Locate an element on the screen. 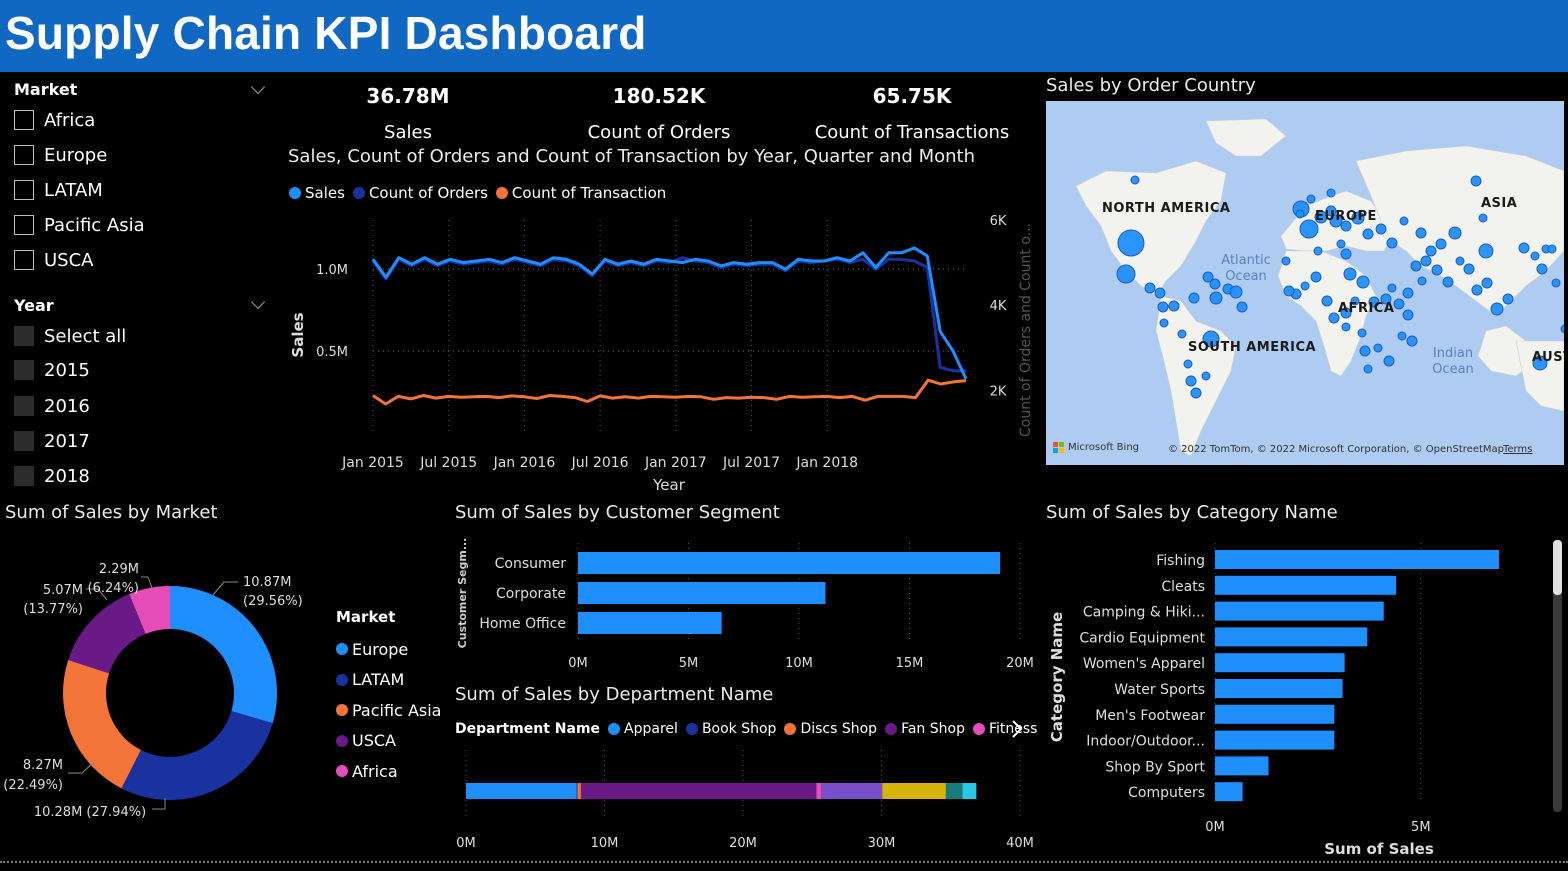 This screenshot has width=1568, height=871. category-scrollbar is located at coordinates (1557, 676).